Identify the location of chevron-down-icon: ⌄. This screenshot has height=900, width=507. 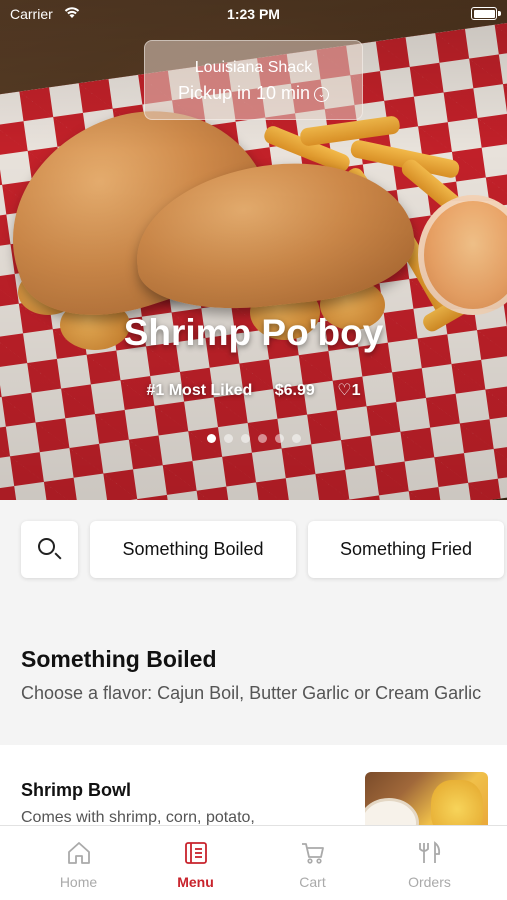
(322, 94).